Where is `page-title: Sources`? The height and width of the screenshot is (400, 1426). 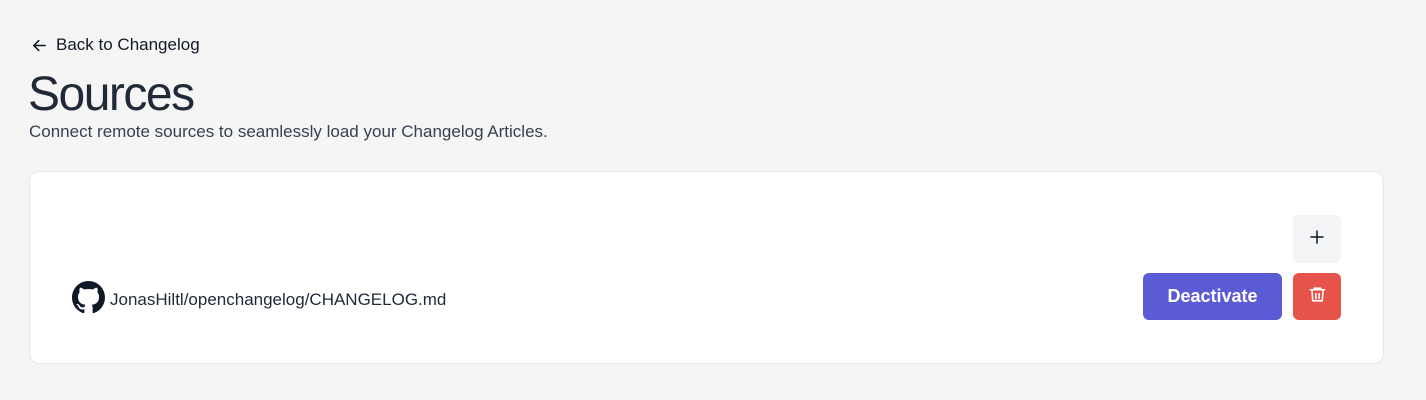
page-title: Sources is located at coordinates (111, 94).